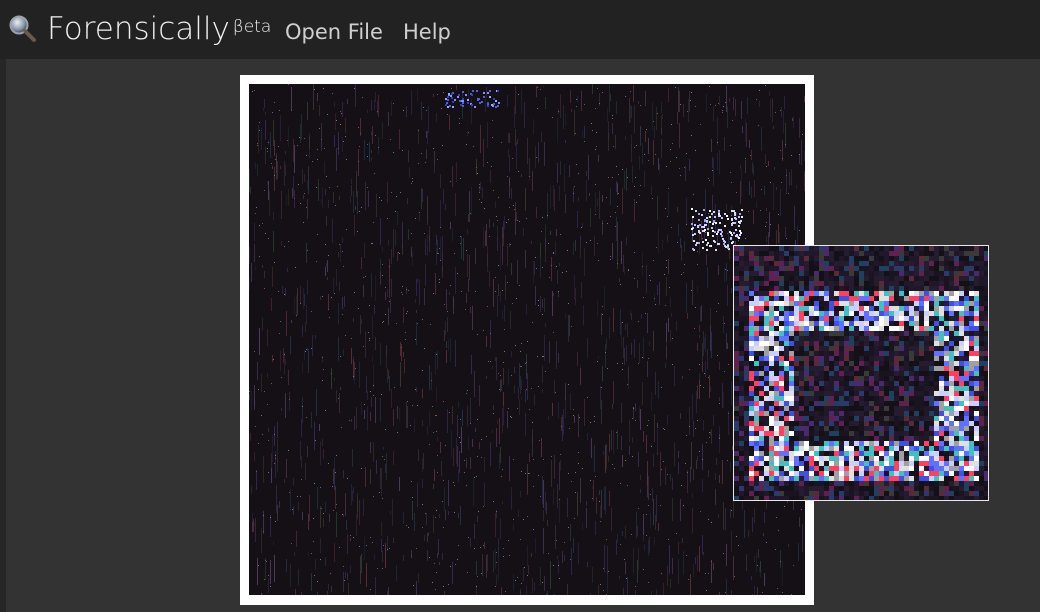 The height and width of the screenshot is (612, 1040). Describe the element at coordinates (520, 29) in the screenshot. I see `top-bar: Forensically βeta Open File Help` at that location.